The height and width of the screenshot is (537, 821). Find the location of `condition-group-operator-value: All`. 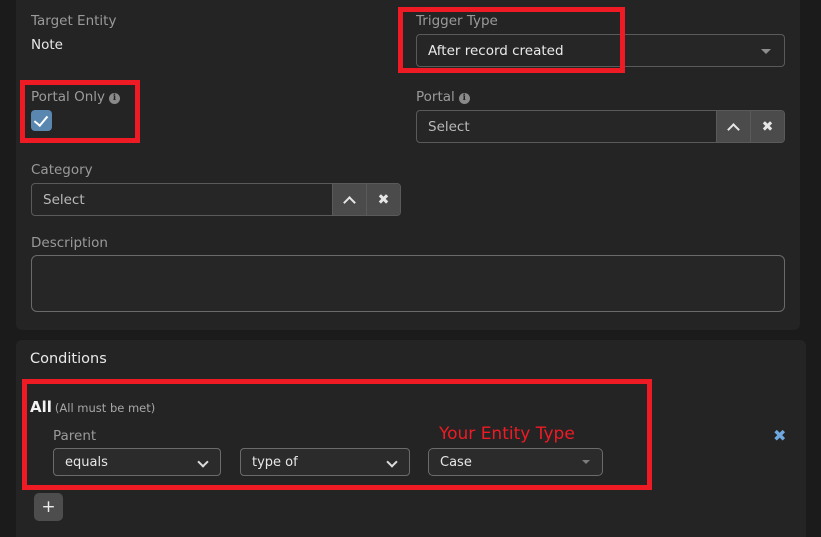

condition-group-operator-value: All is located at coordinates (41, 407).